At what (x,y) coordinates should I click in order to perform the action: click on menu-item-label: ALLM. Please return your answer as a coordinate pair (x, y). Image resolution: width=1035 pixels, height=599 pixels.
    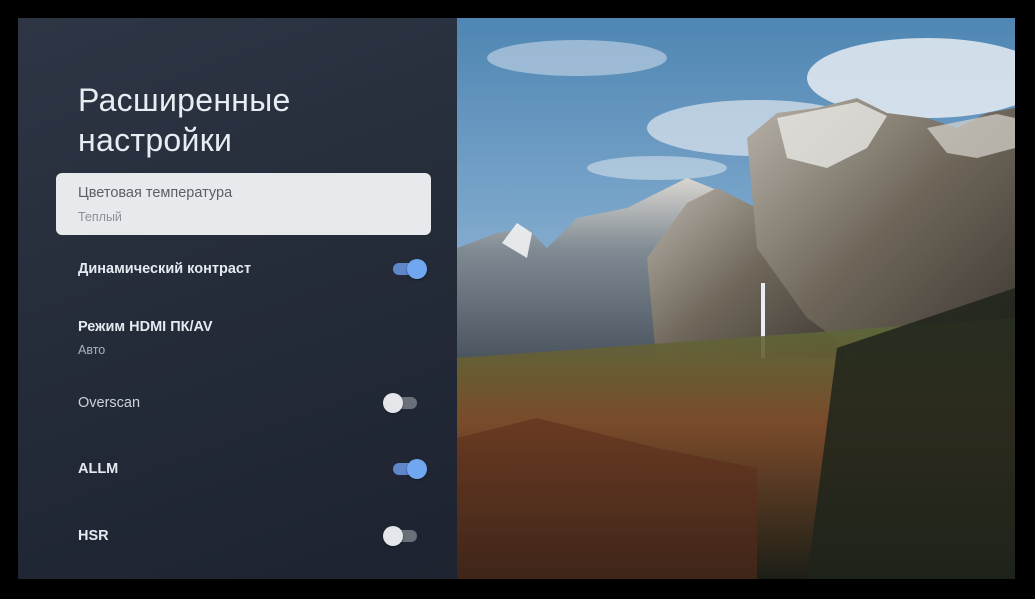
    Looking at the image, I should click on (98, 469).